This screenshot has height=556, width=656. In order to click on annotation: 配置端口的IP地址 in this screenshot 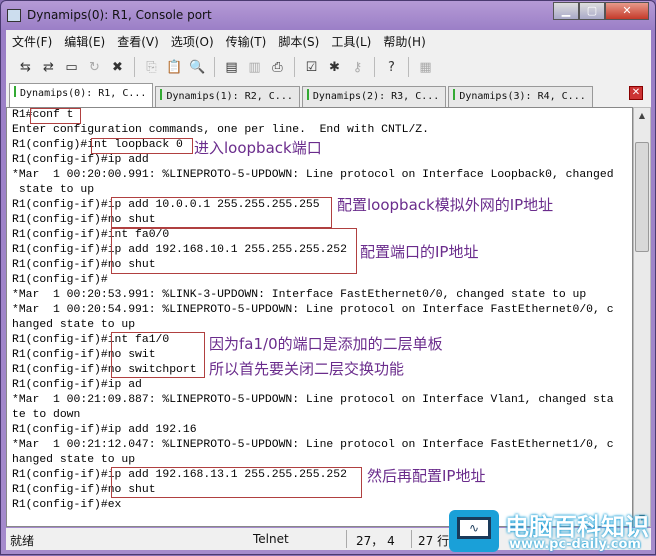, I will do `click(419, 252)`.